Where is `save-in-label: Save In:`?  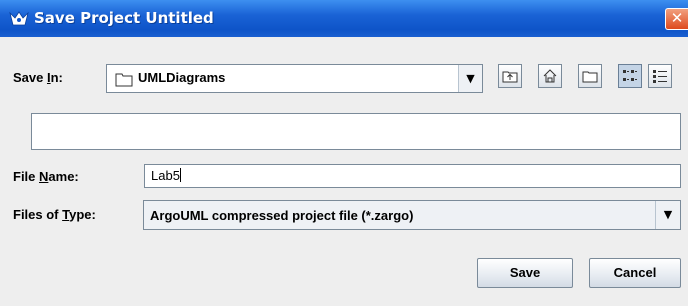 save-in-label: Save In: is located at coordinates (38, 77).